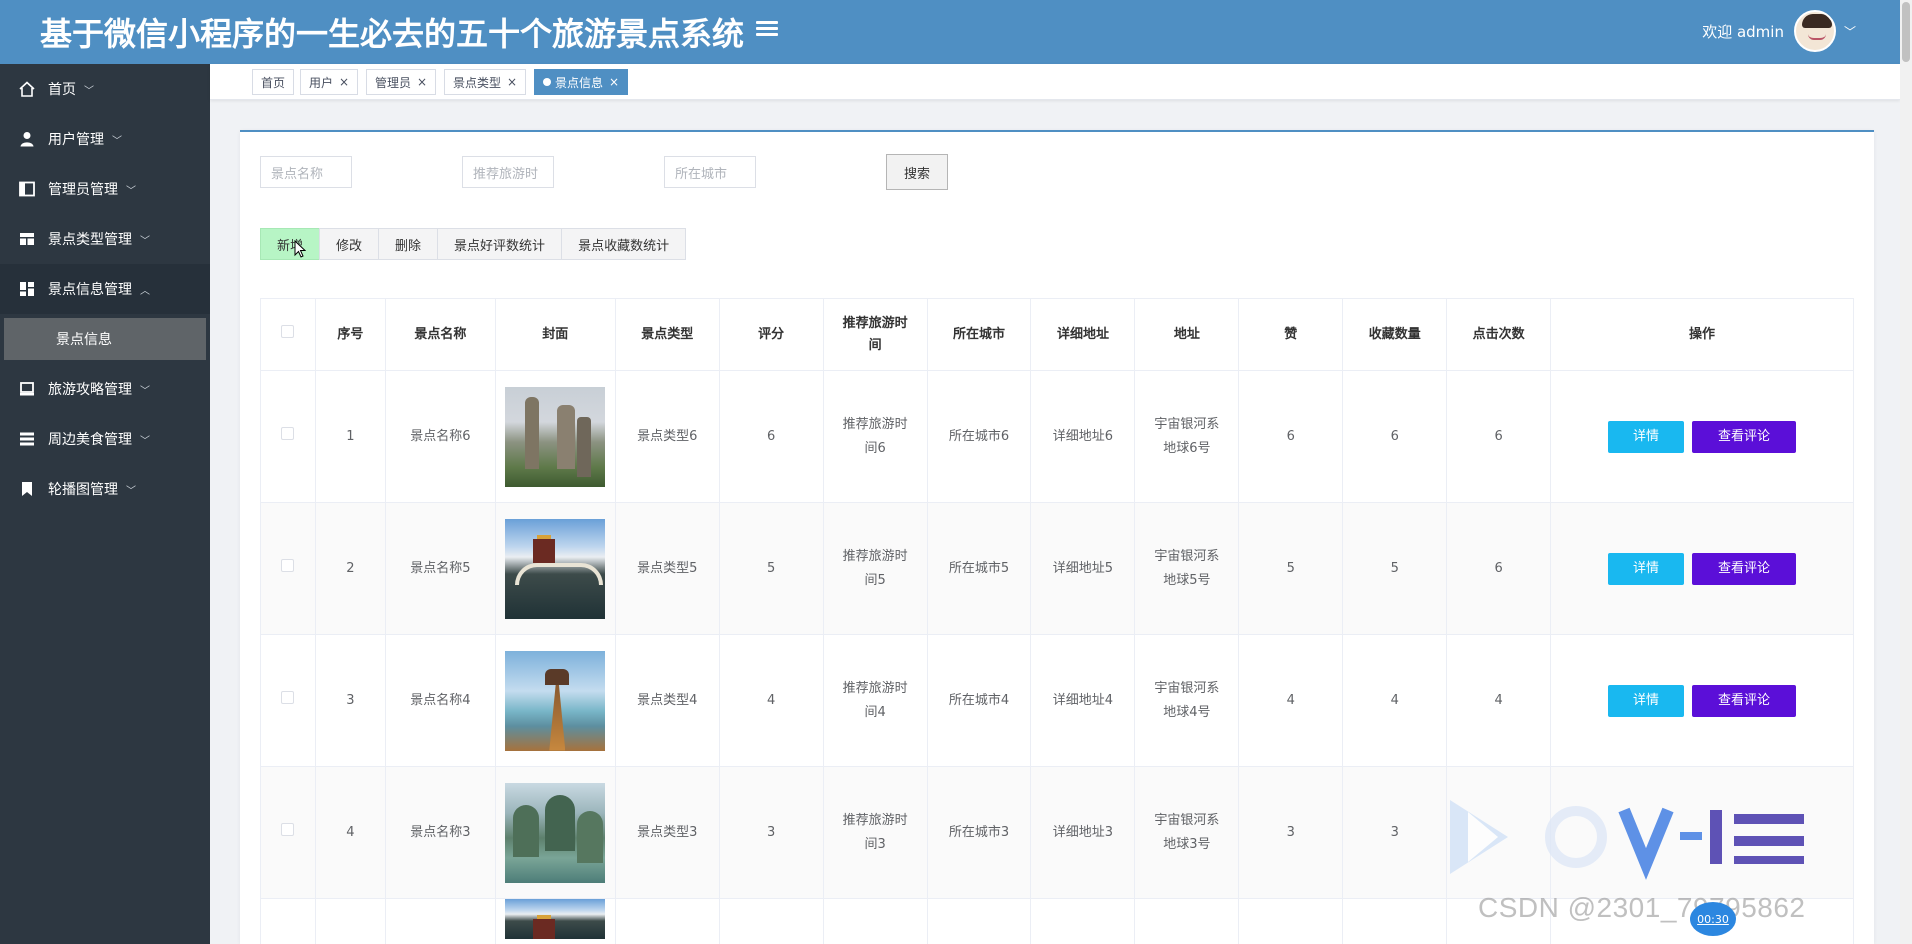 Image resolution: width=1912 pixels, height=944 pixels. I want to click on active-dot-icon, so click(547, 82).